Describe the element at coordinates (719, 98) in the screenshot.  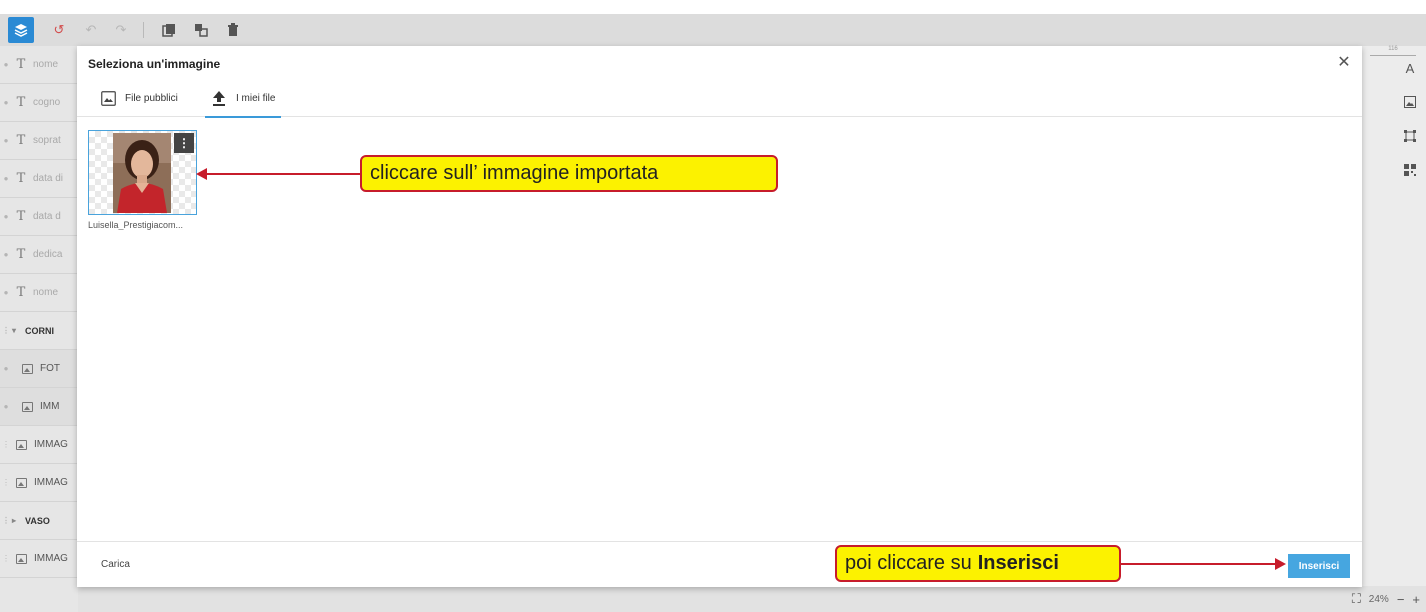
I see `dialog-tabs: File pubblici I miei file` at that location.